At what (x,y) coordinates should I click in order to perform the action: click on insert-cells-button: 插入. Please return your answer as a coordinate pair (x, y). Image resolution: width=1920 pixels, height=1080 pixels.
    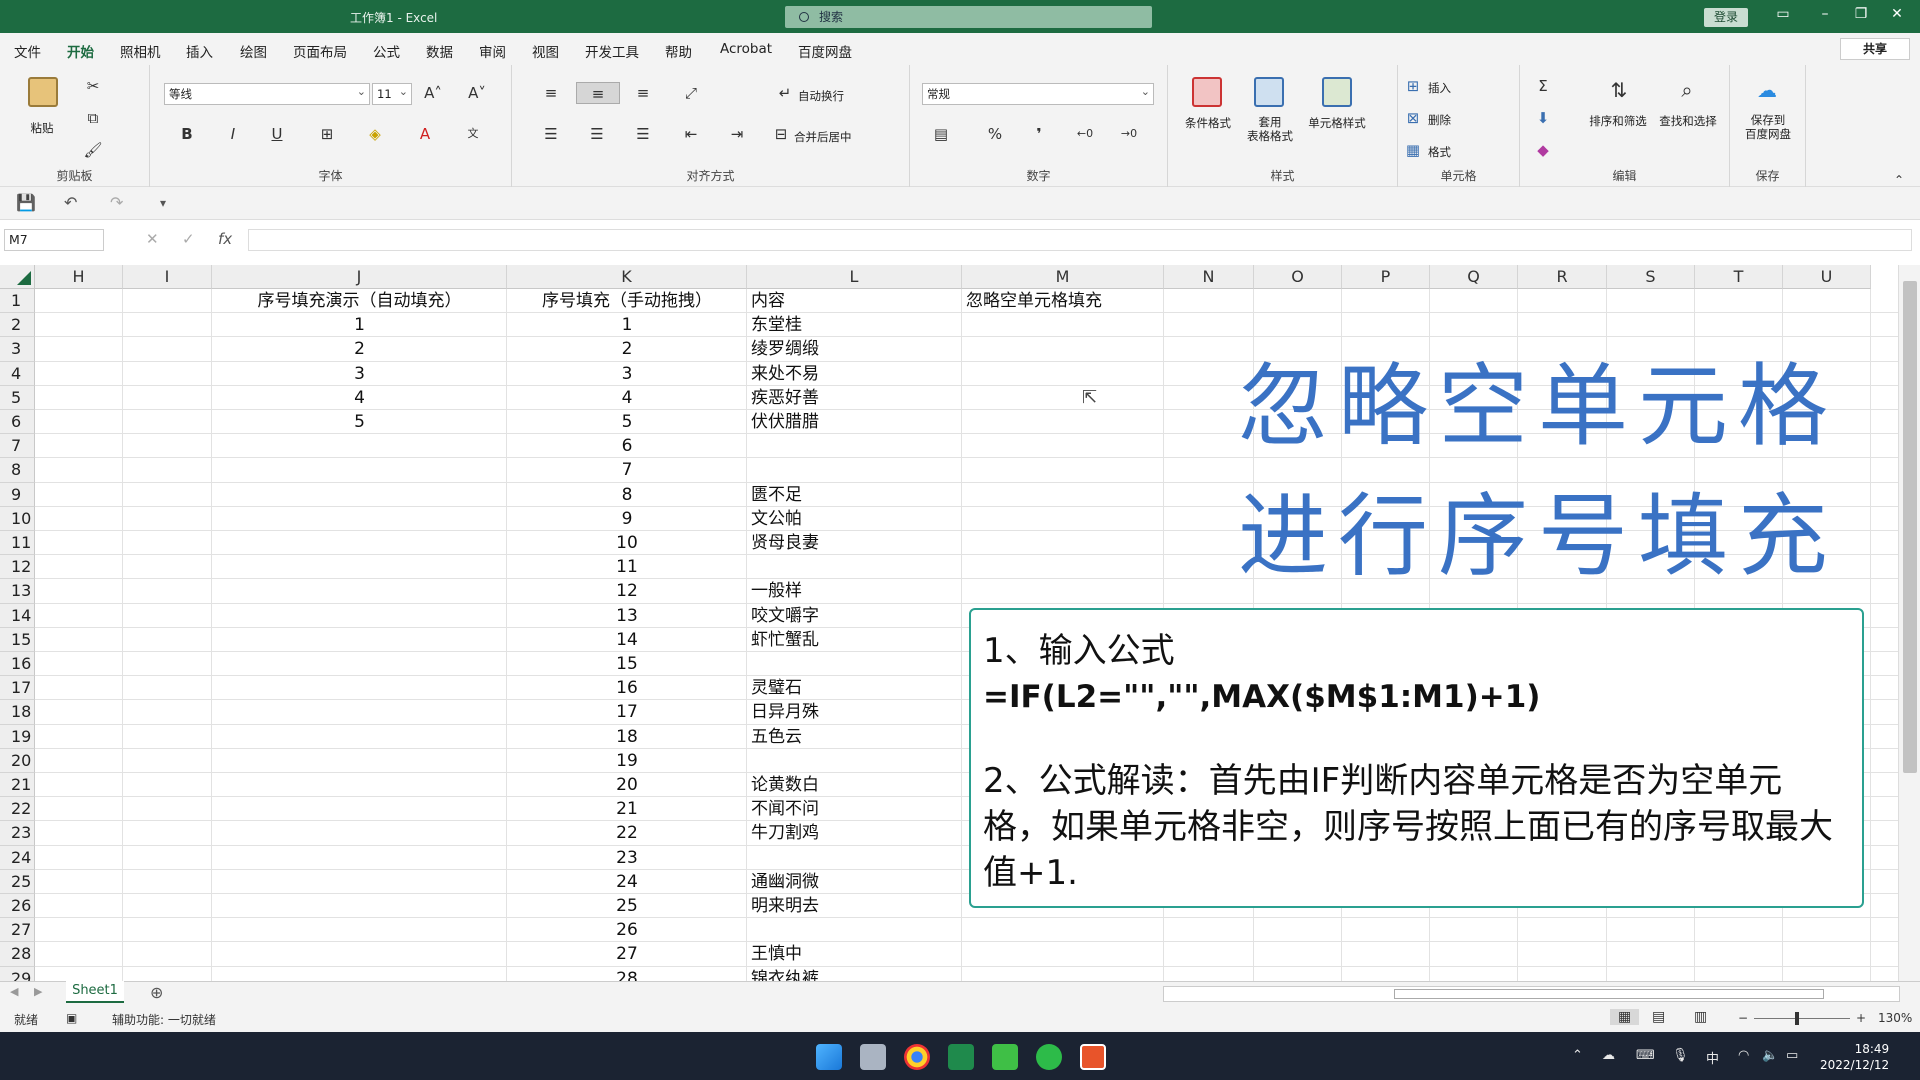
    Looking at the image, I should click on (1439, 88).